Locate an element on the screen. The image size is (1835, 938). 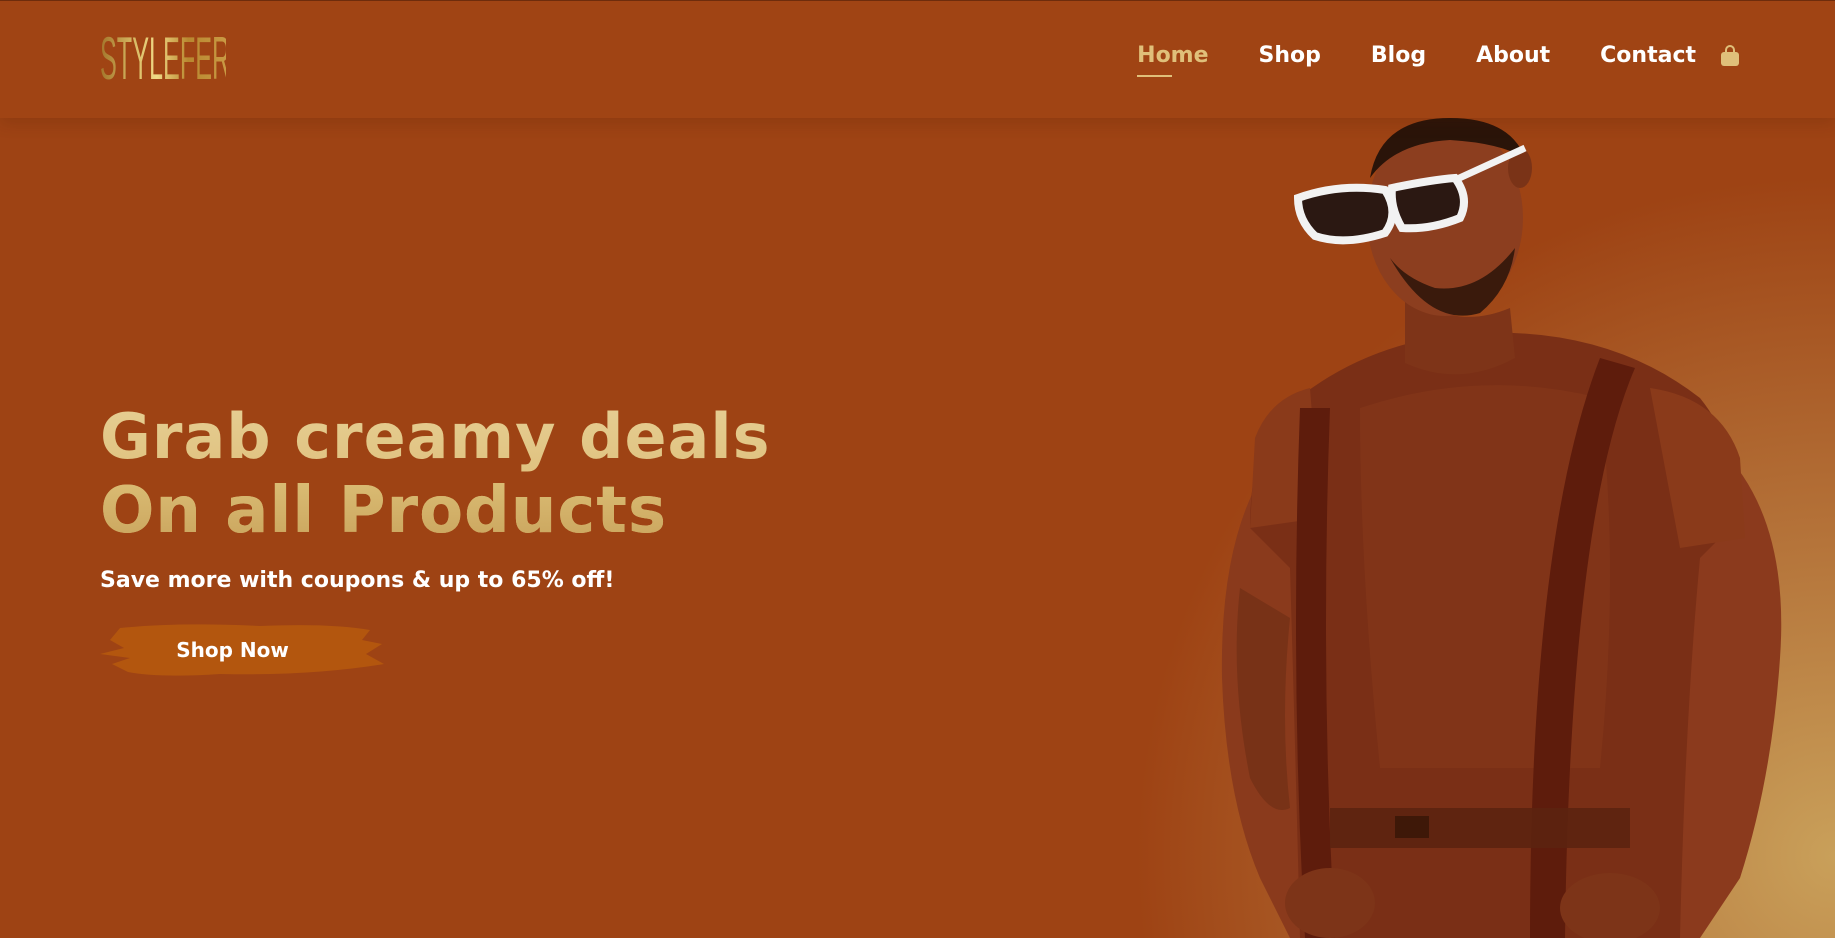
brand-logo-text: STYLEFER is located at coordinates (165, 58).